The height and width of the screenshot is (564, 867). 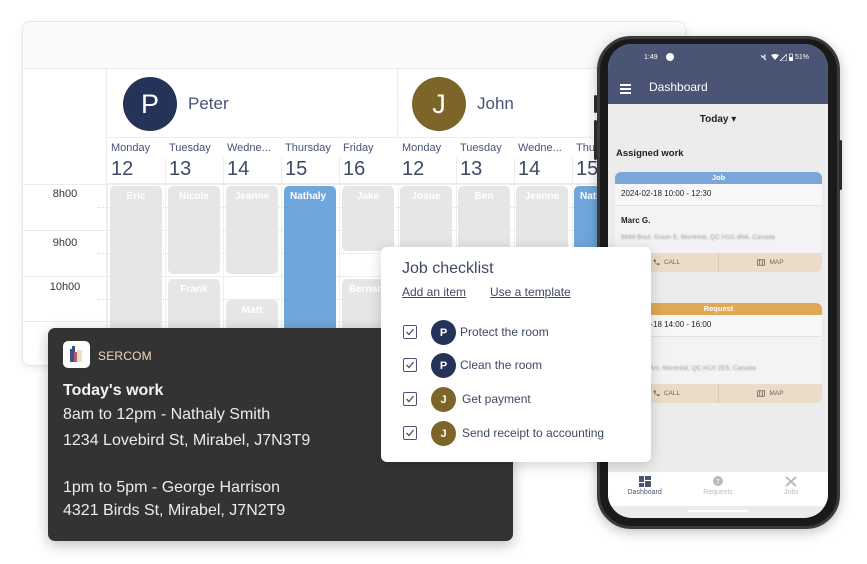 I want to click on day-header: Thursday 15, so click(x=310, y=161).